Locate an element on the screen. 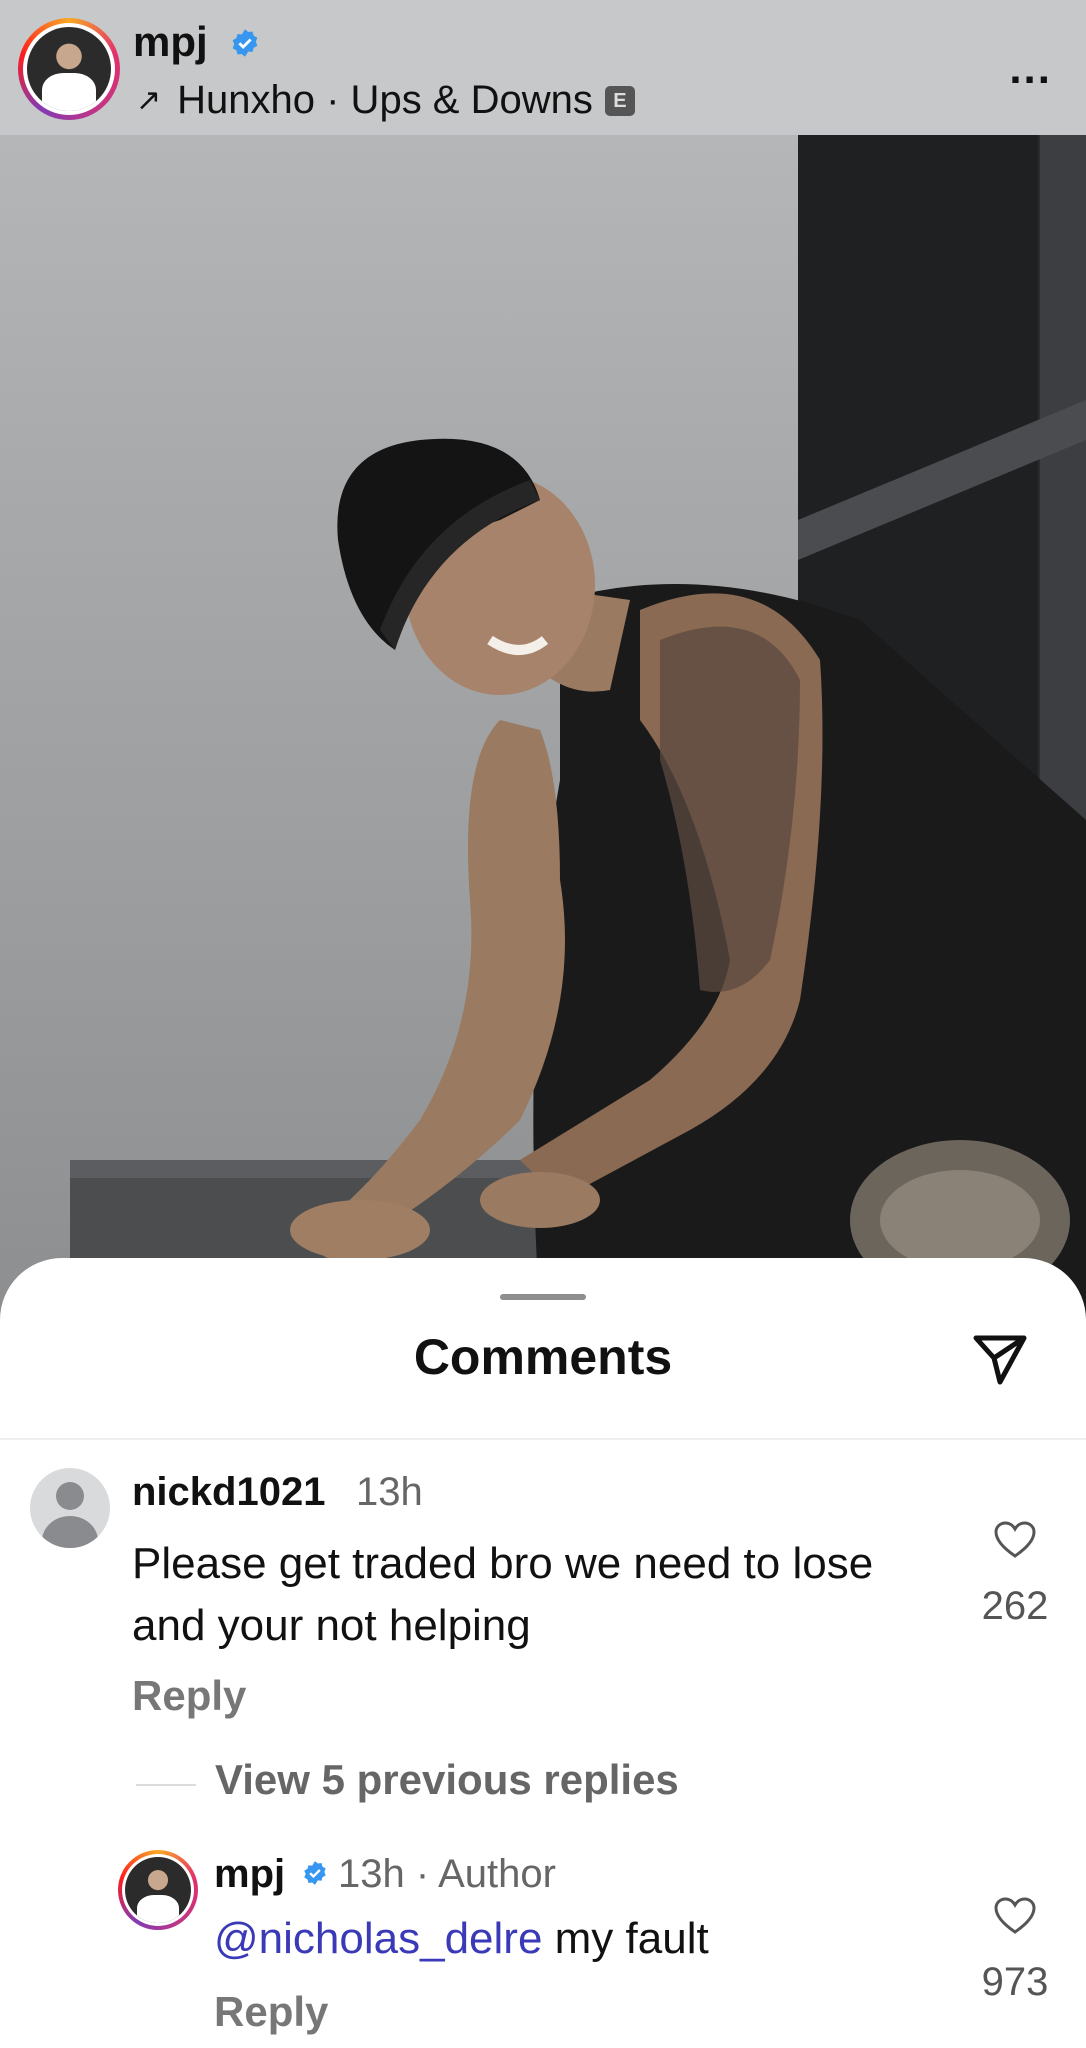 This screenshot has width=1086, height=2048. reply-username: mpj is located at coordinates (249, 1874).